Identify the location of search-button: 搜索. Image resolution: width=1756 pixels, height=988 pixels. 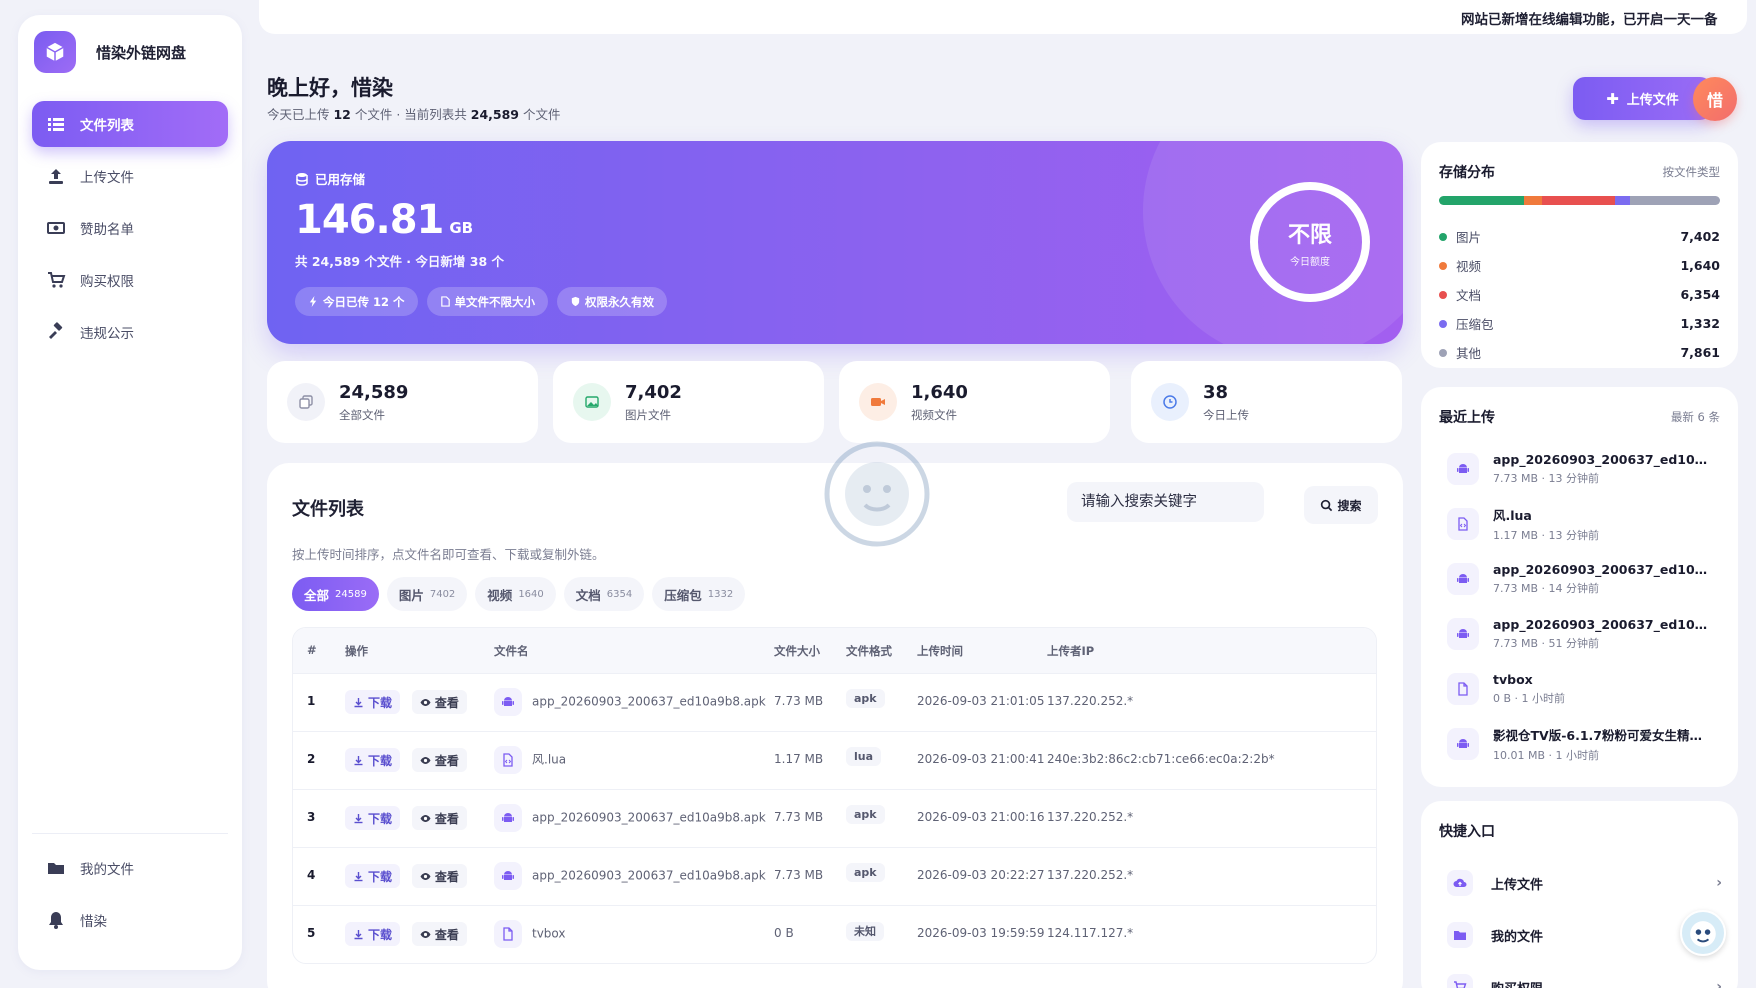
(1341, 505).